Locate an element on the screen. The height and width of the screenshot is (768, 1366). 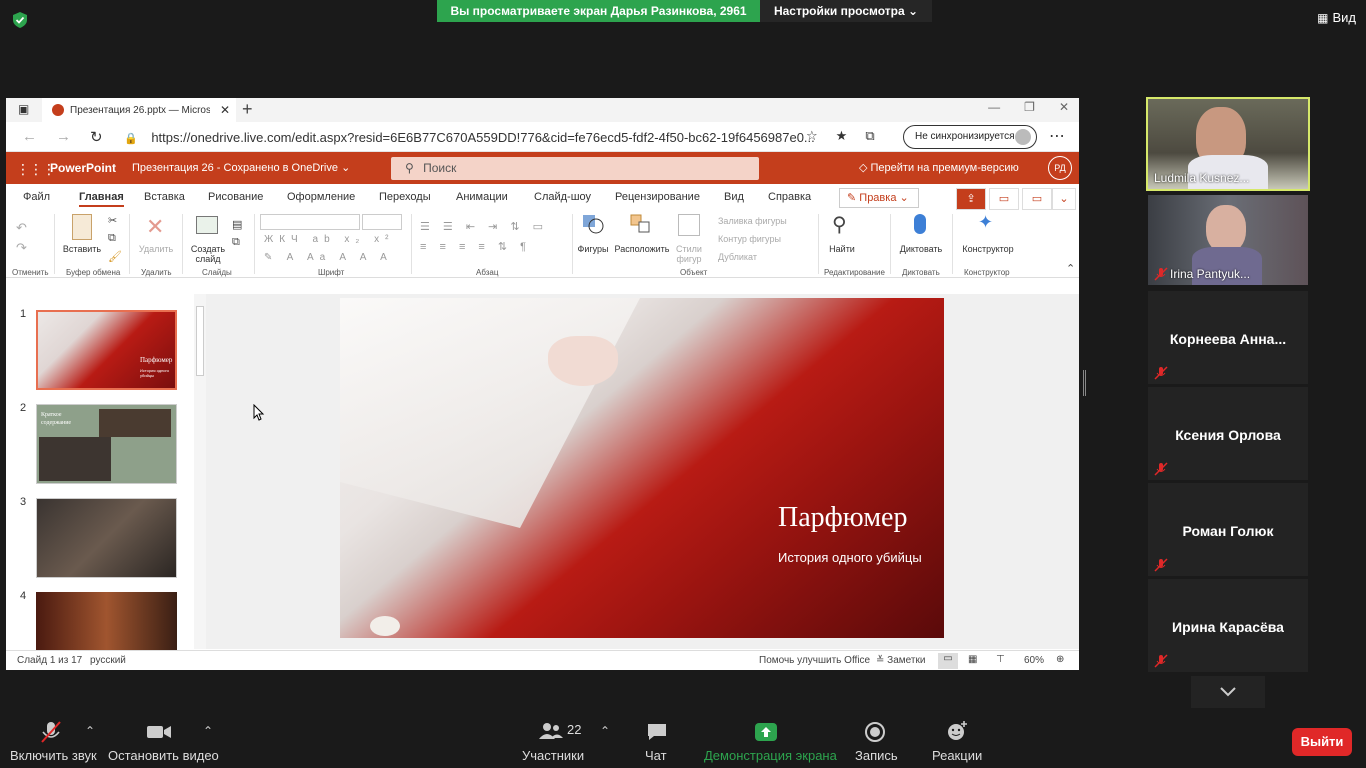
copy-icon: ⧉ is located at coordinates (112, 238).